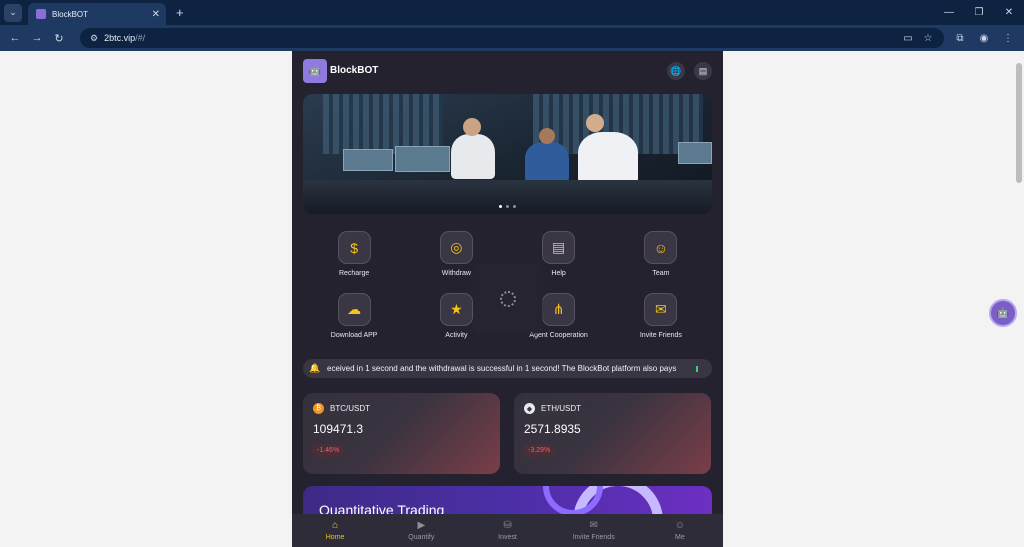 The height and width of the screenshot is (547, 1024). Describe the element at coordinates (507, 525) in the screenshot. I see `invest-icon: ⛁` at that location.